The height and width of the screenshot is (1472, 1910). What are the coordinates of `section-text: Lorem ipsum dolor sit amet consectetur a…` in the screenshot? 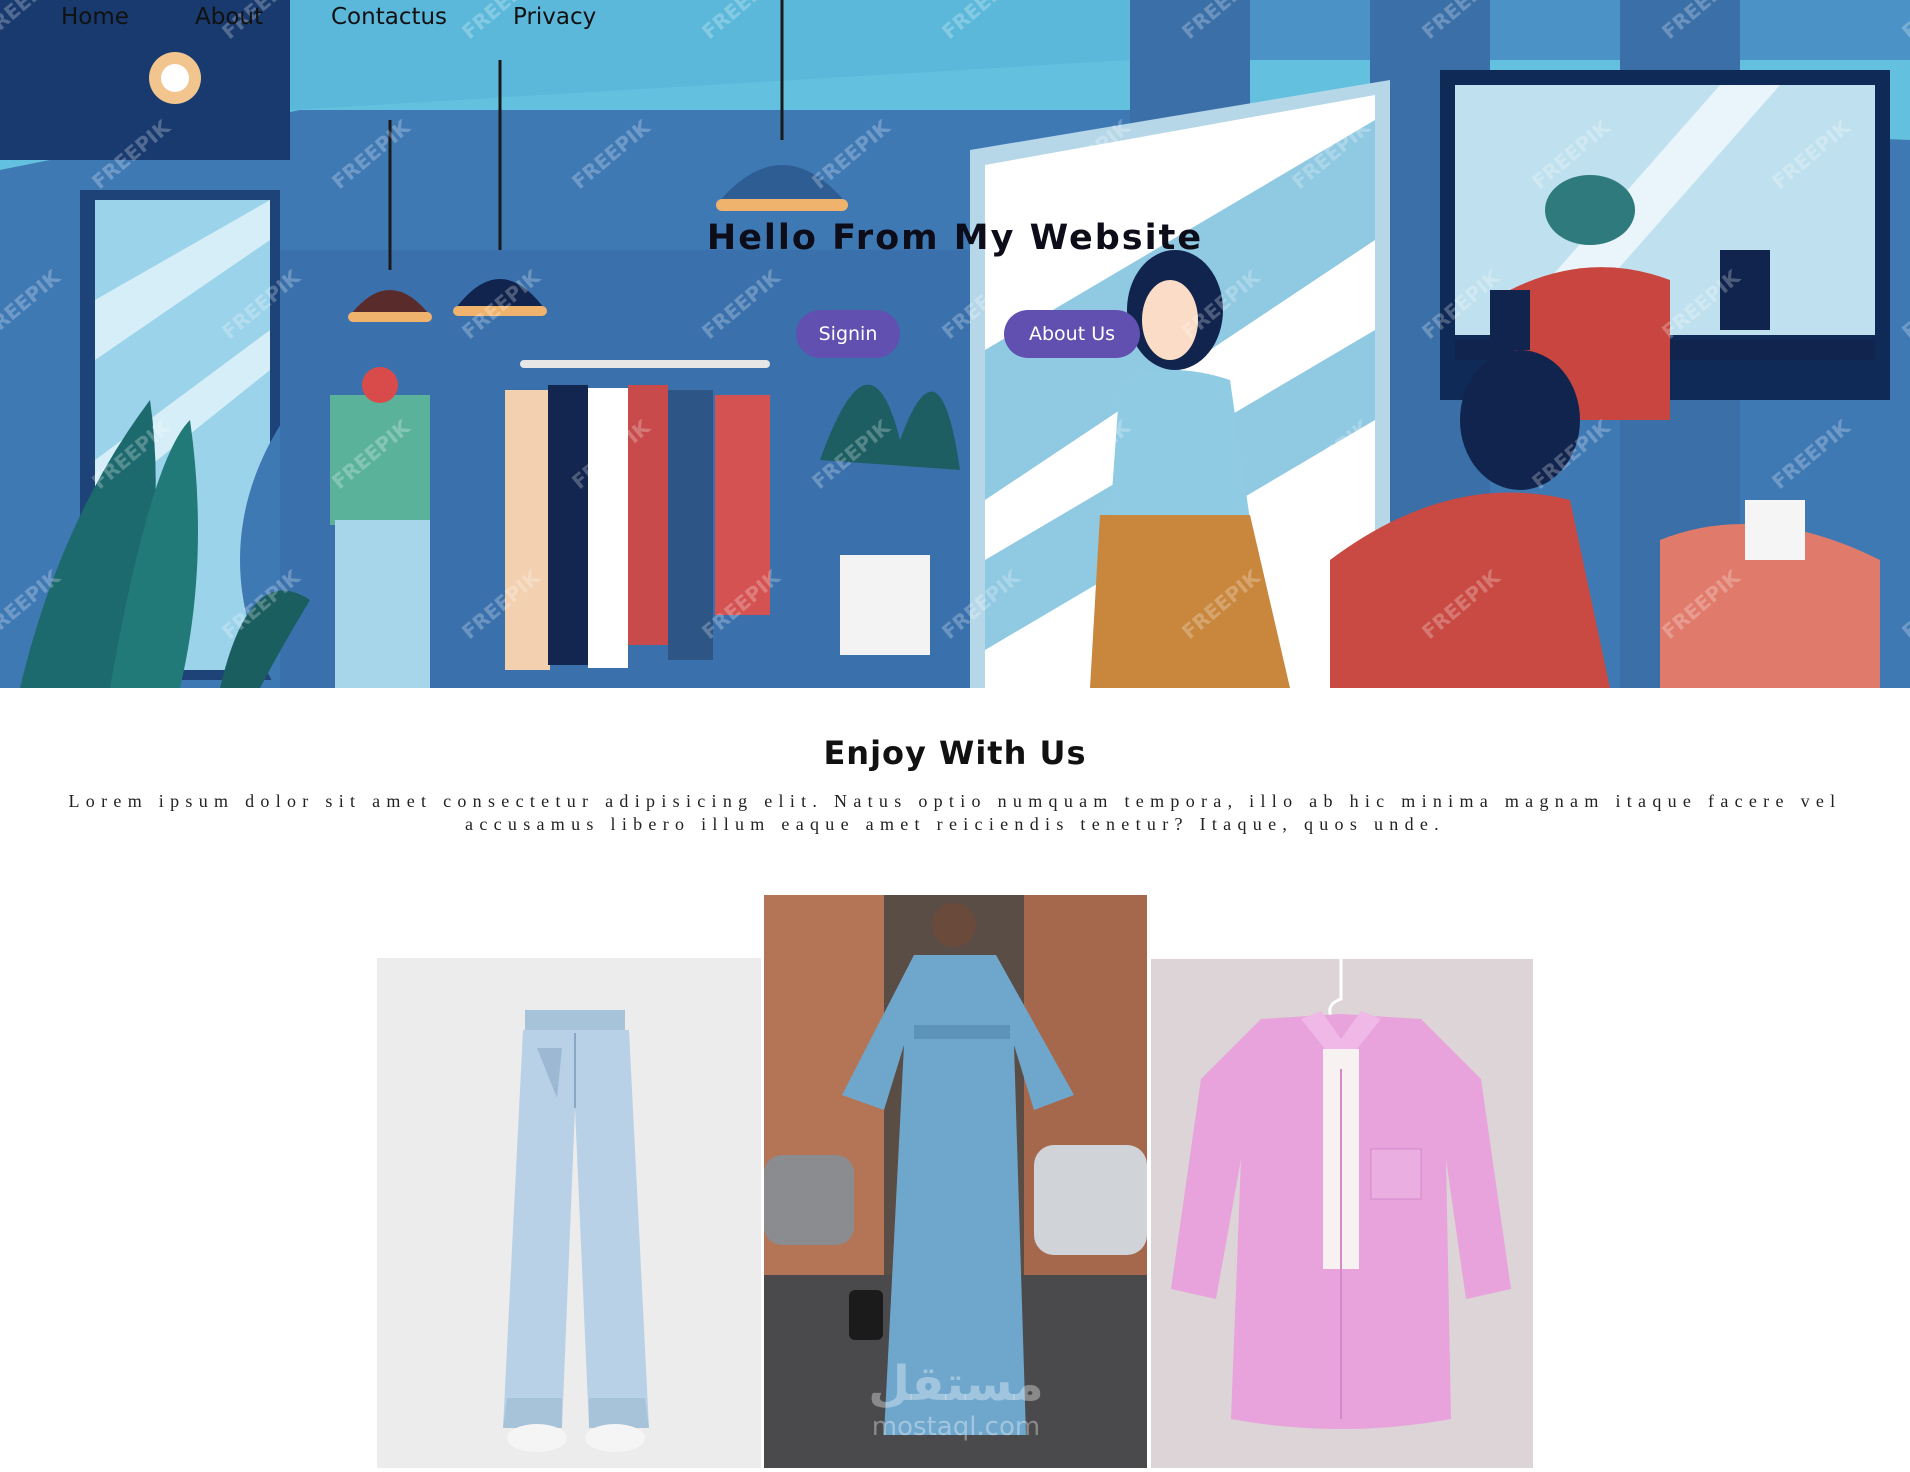 It's located at (955, 812).